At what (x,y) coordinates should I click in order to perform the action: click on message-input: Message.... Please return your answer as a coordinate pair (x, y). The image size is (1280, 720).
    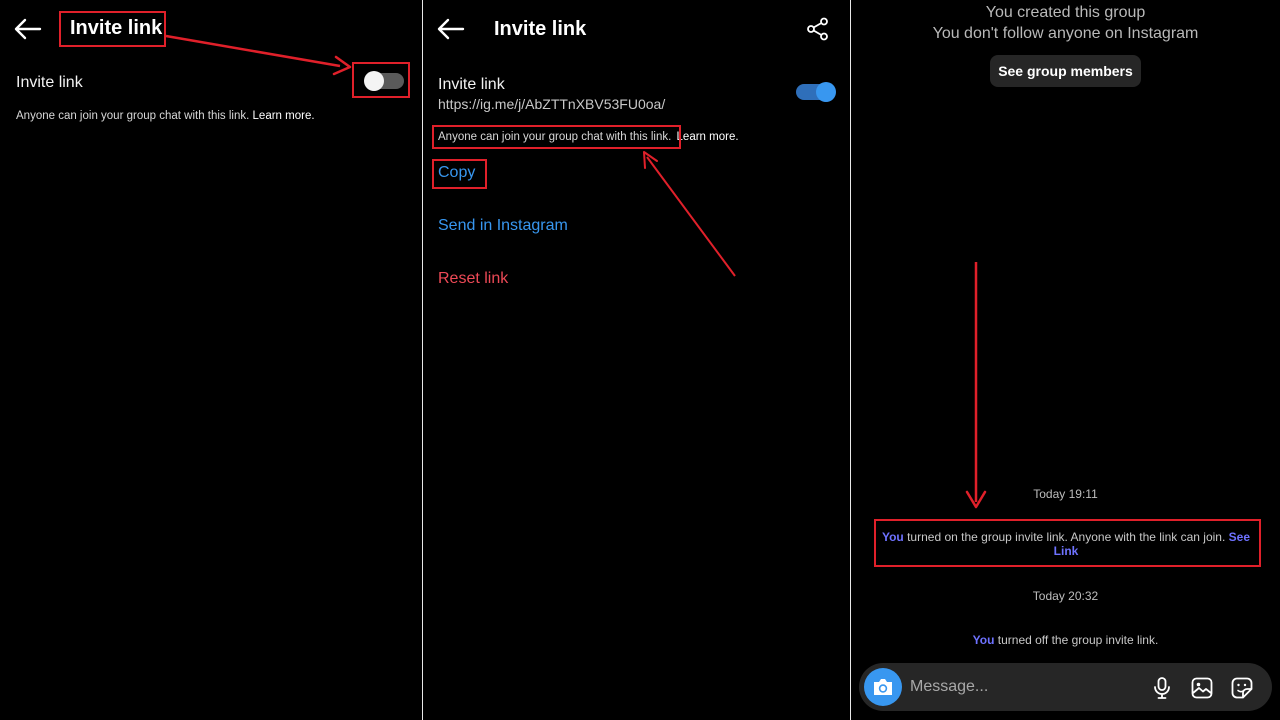
    Looking at the image, I should click on (949, 687).